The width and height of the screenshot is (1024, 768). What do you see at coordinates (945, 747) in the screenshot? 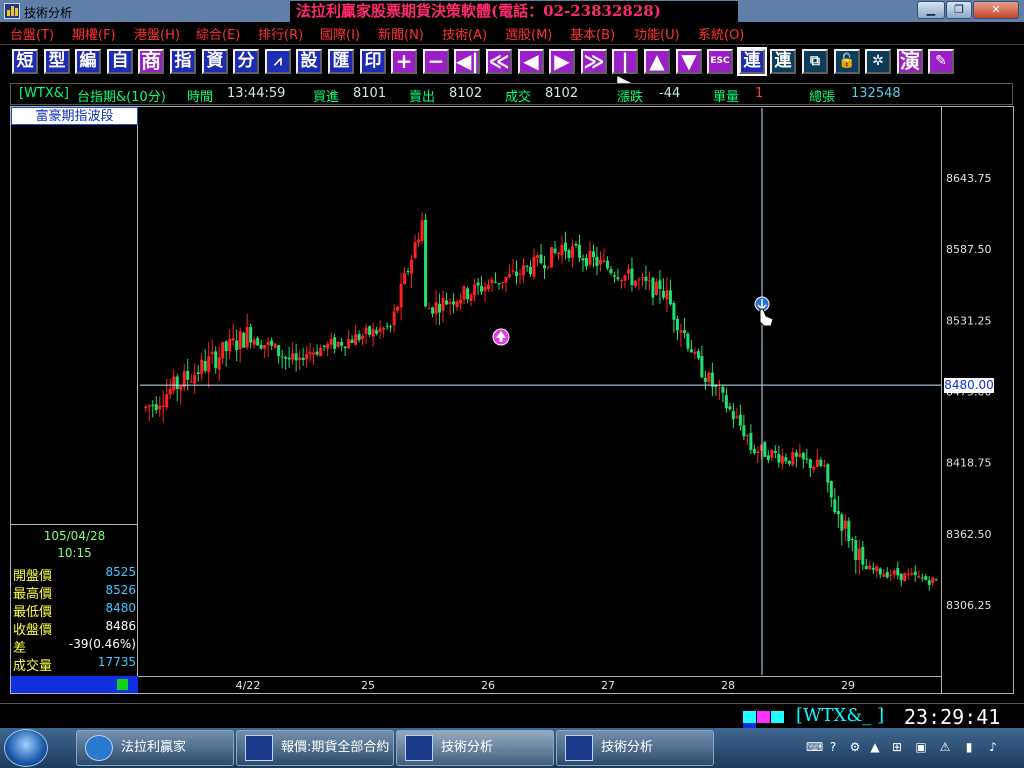
I see `network-warning-icon: ⚠` at bounding box center [945, 747].